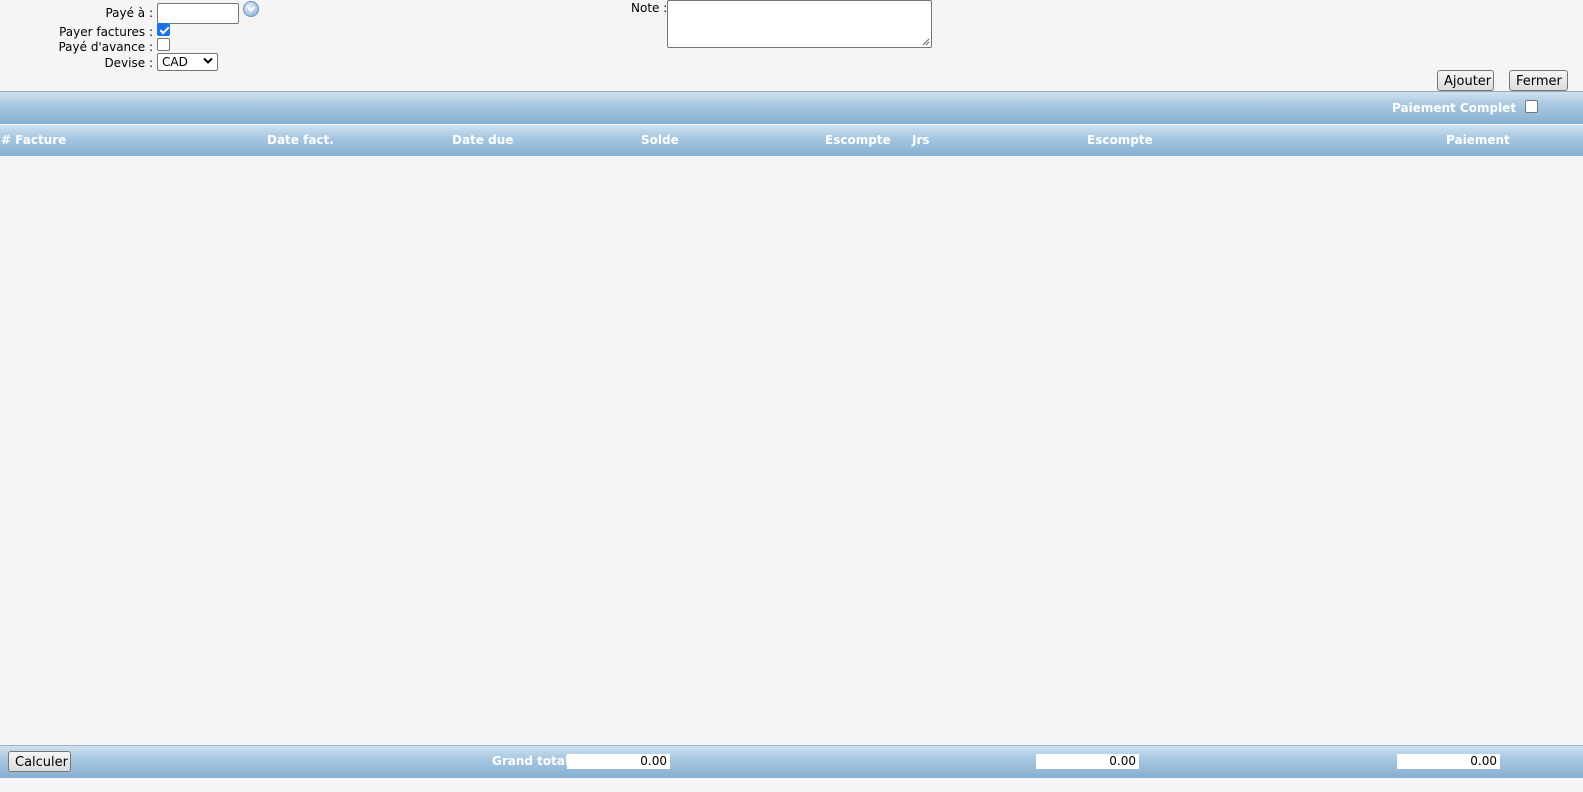 The height and width of the screenshot is (792, 1583). I want to click on col-header-paiement: Paiement, so click(1478, 140).